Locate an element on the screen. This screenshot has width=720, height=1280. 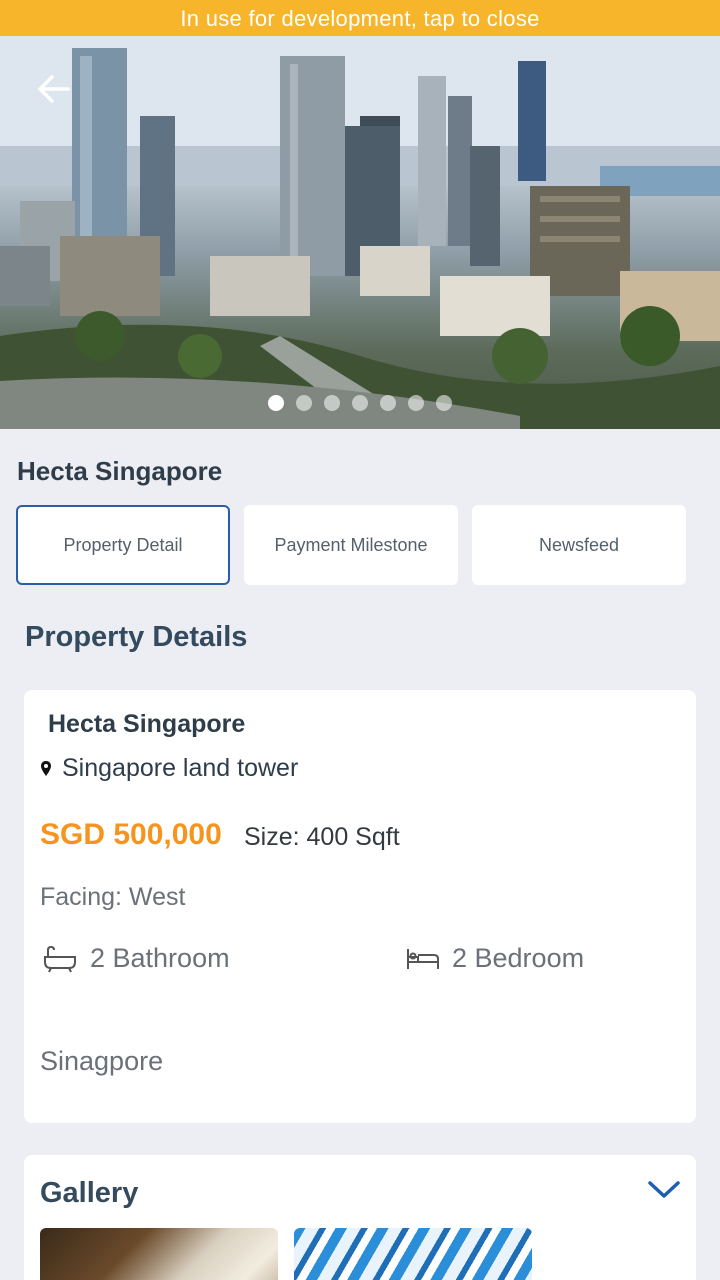
bathtub-icon is located at coordinates (60, 958).